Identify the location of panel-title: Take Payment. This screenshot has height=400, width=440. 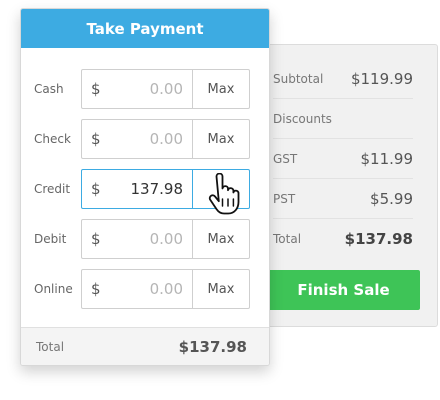
(145, 28).